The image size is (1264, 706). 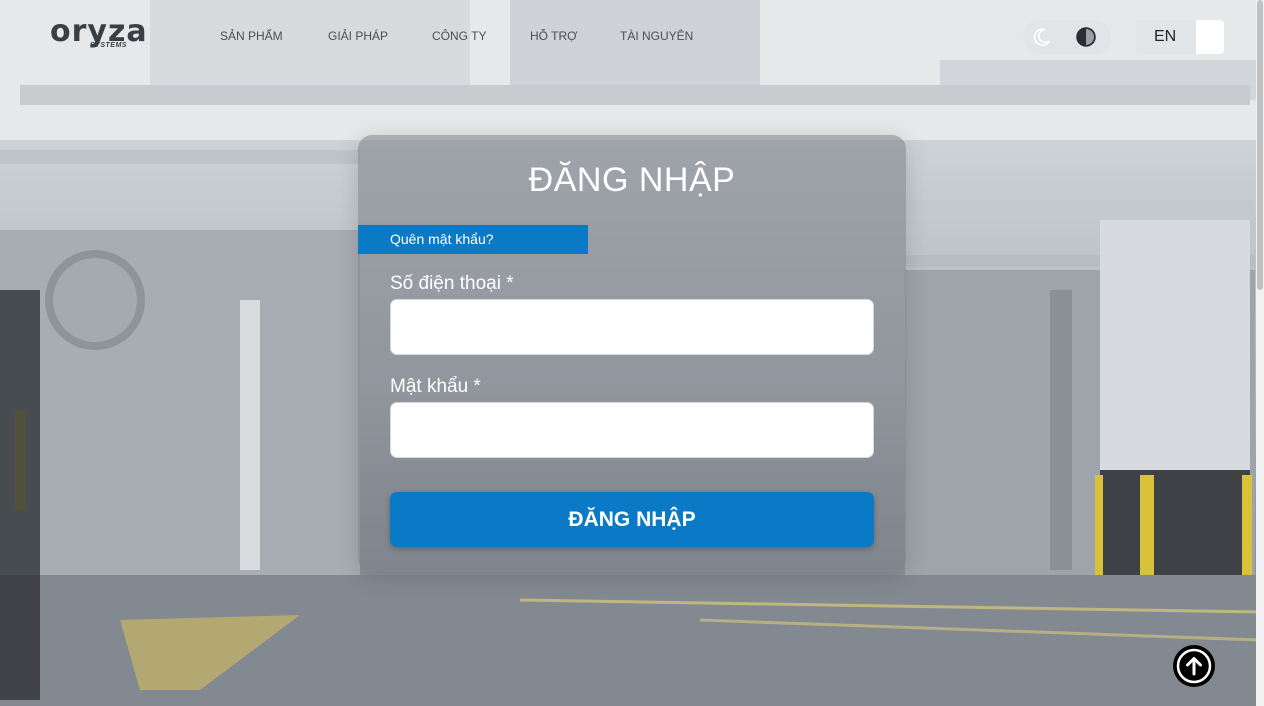 I want to click on login-title: ĐĂNG NHẬP, so click(x=632, y=180).